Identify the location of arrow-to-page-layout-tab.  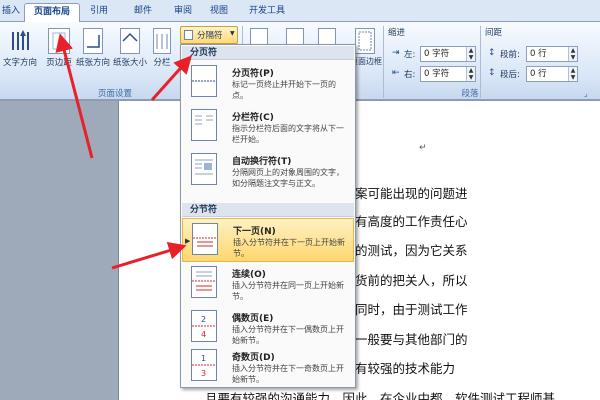
(74, 96).